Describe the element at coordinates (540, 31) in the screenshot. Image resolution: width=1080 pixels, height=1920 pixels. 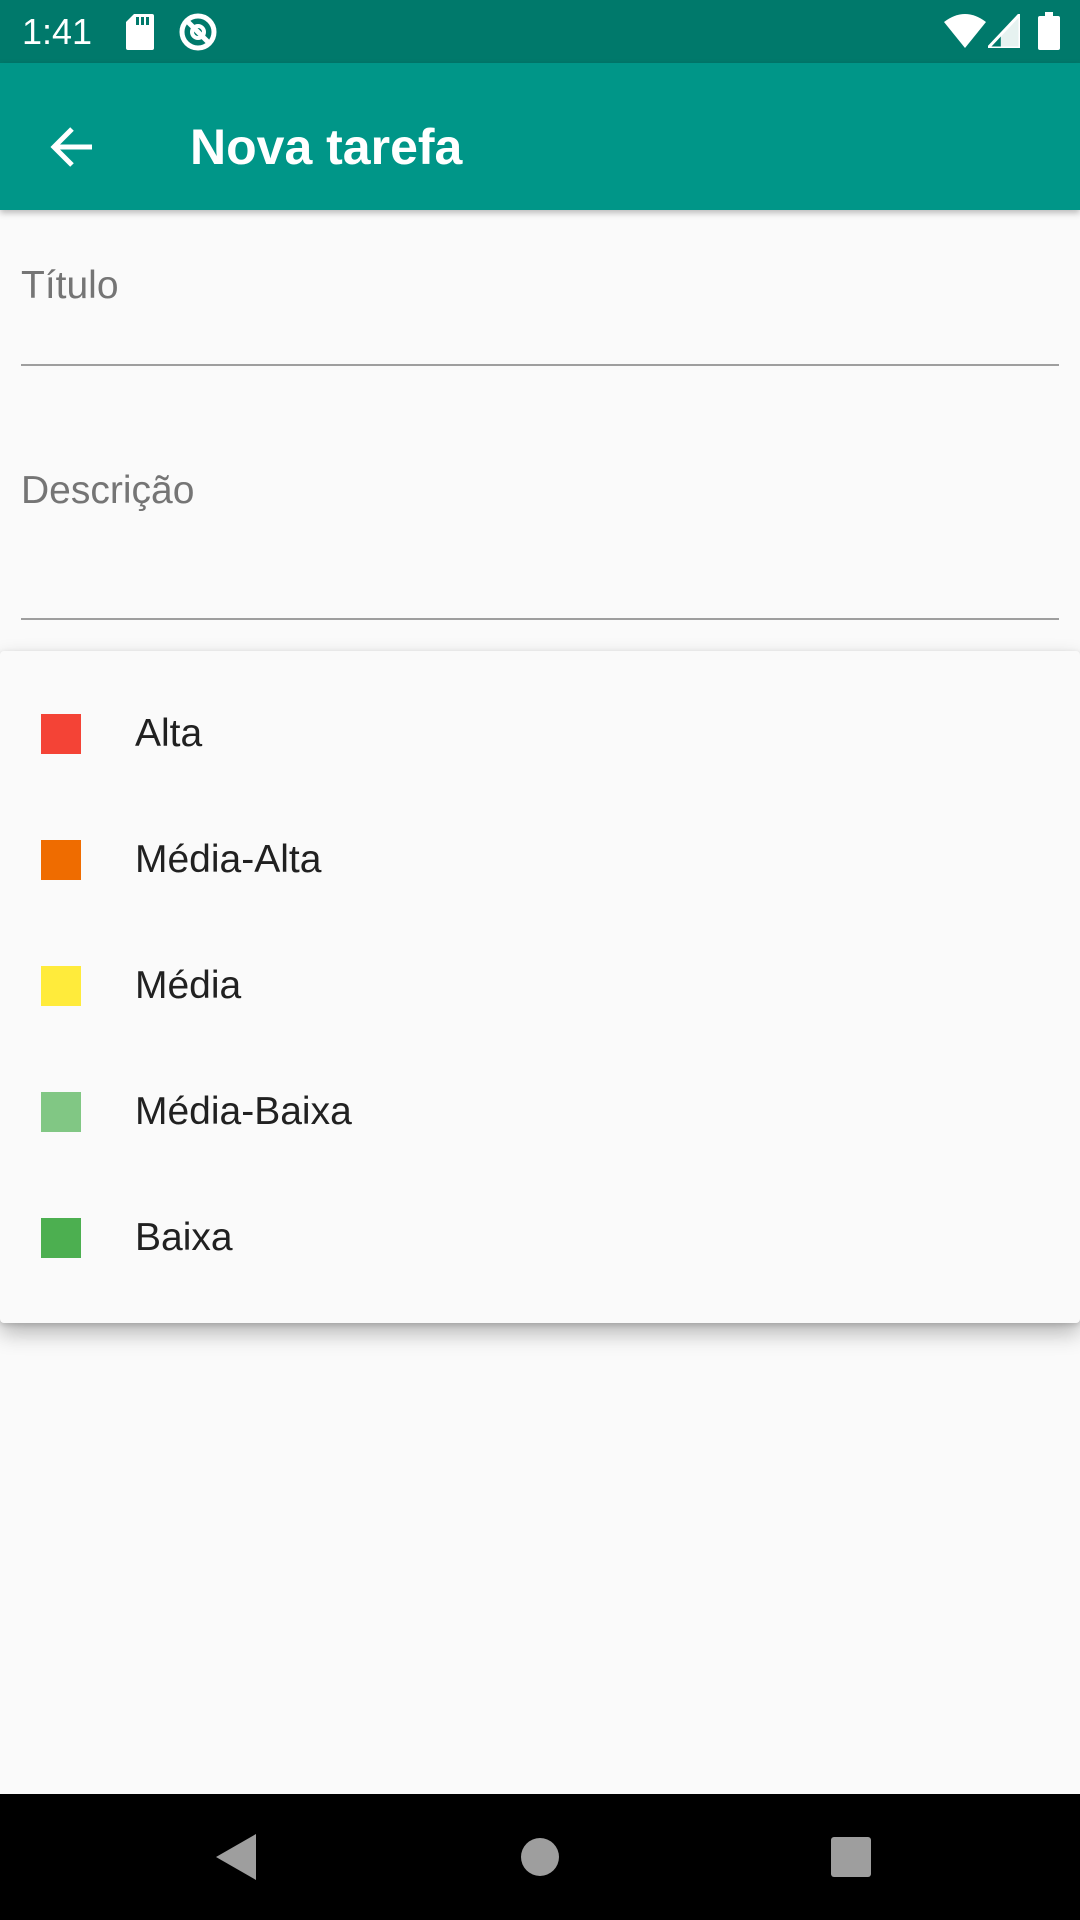
I see `status-bar: 1:41` at that location.